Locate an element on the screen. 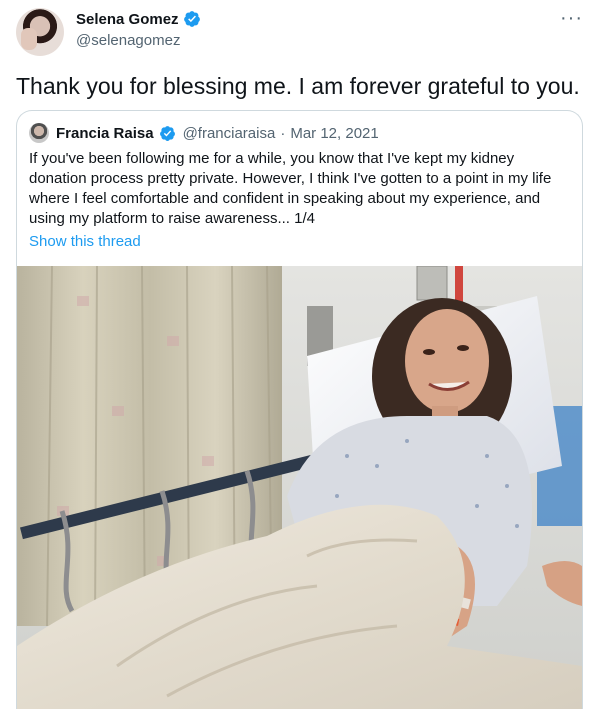  author-display-name: Selena Gomez is located at coordinates (127, 19).